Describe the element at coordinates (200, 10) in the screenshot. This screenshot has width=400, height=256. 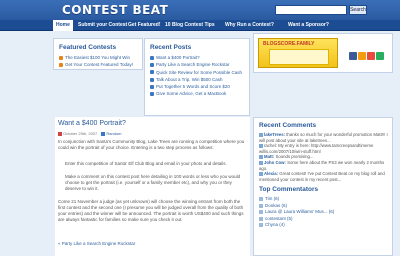
I see `site-header: CONTEST BEAT Search` at that location.